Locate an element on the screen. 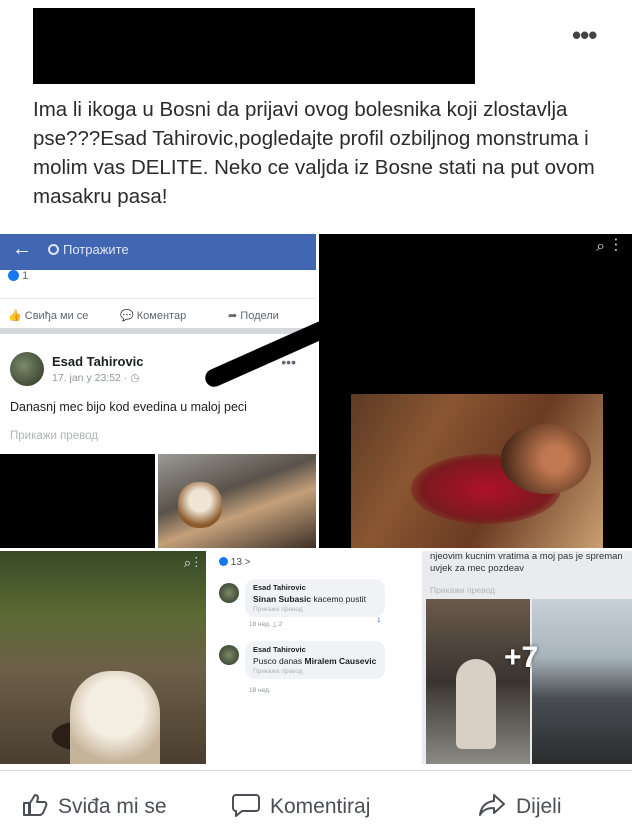 Image resolution: width=632 pixels, height=834 pixels. post-date: 17. jan у 23:52 · ◷ is located at coordinates (96, 378).